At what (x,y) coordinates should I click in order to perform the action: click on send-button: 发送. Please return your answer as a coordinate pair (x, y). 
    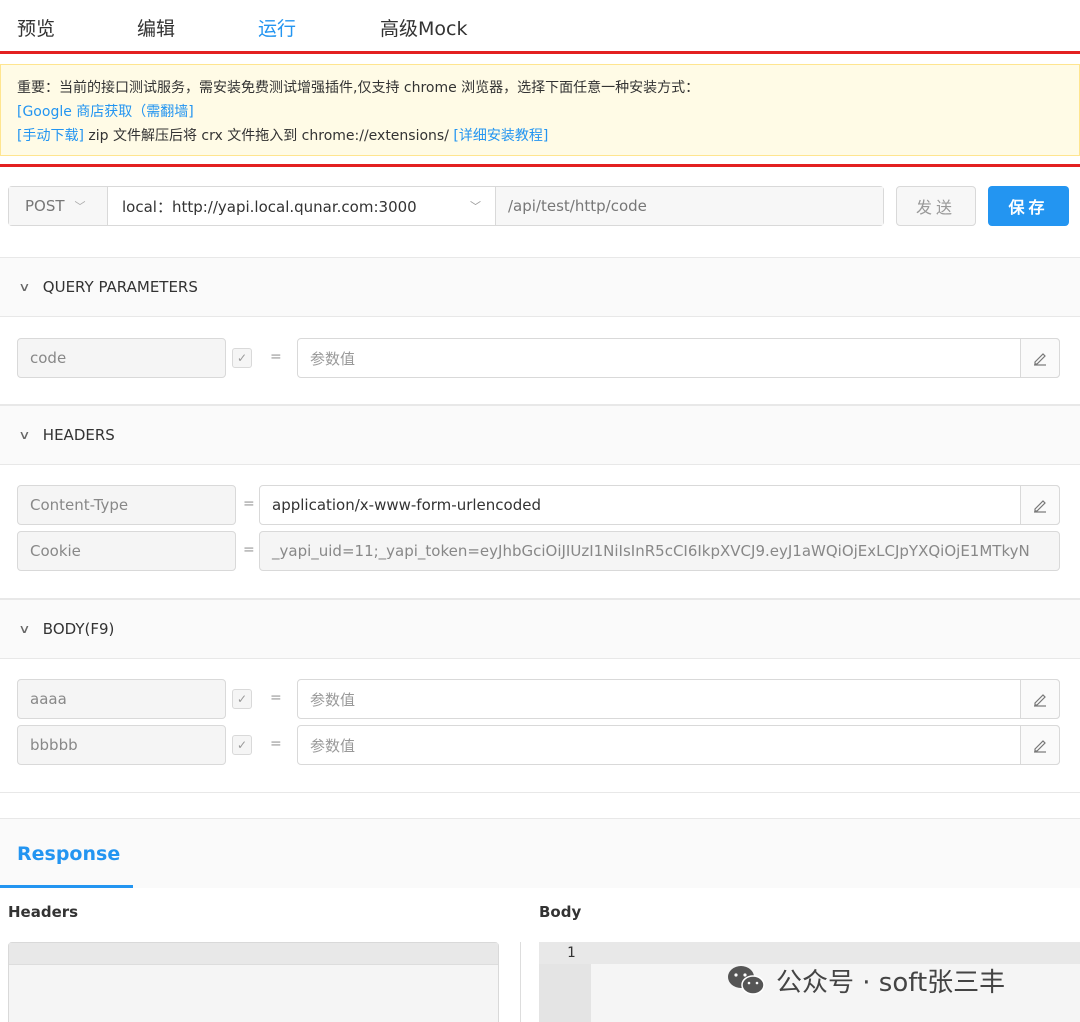
    Looking at the image, I should click on (936, 206).